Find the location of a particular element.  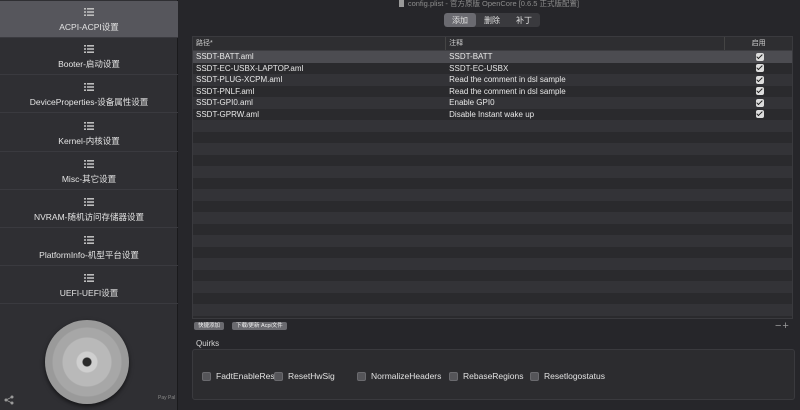

quirk-label: ResetHwSig is located at coordinates (311, 376).